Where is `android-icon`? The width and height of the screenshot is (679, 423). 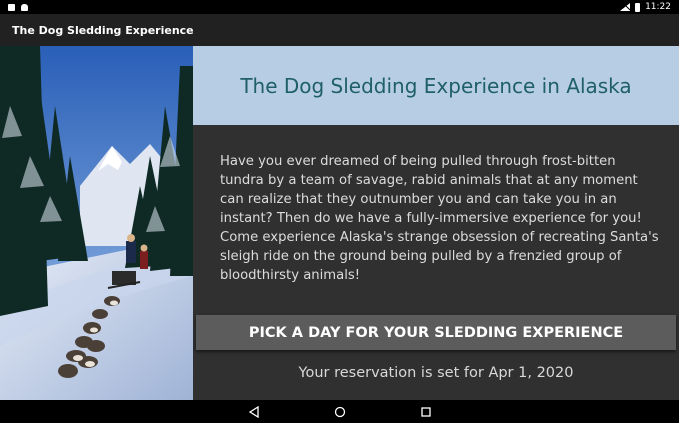 android-icon is located at coordinates (24, 7).